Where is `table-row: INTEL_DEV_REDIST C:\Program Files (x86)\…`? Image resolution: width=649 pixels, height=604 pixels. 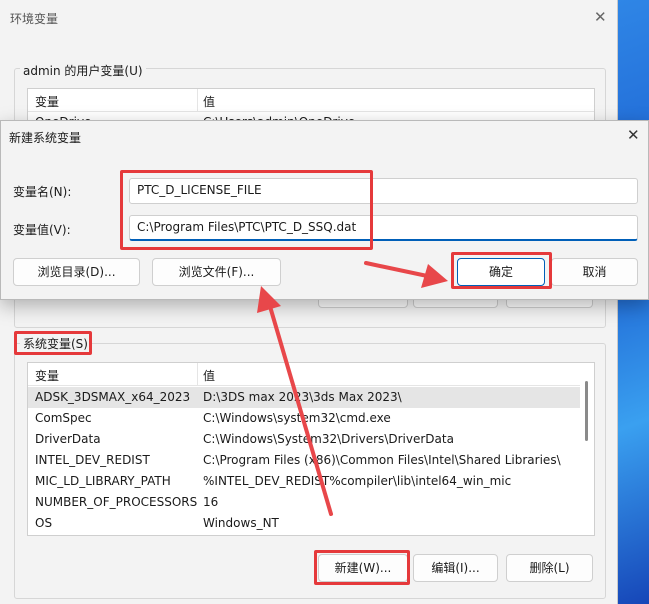 table-row: INTEL_DEV_REDIST C:\Program Files (x86)\… is located at coordinates (304, 460).